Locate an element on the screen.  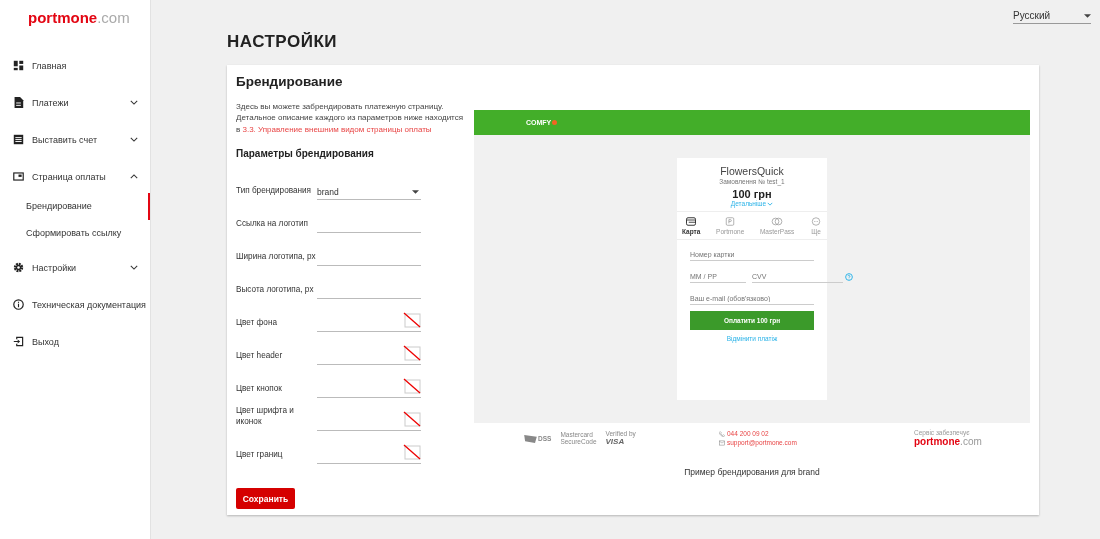
sidebar-item: Выход is located at coordinates (75, 341).